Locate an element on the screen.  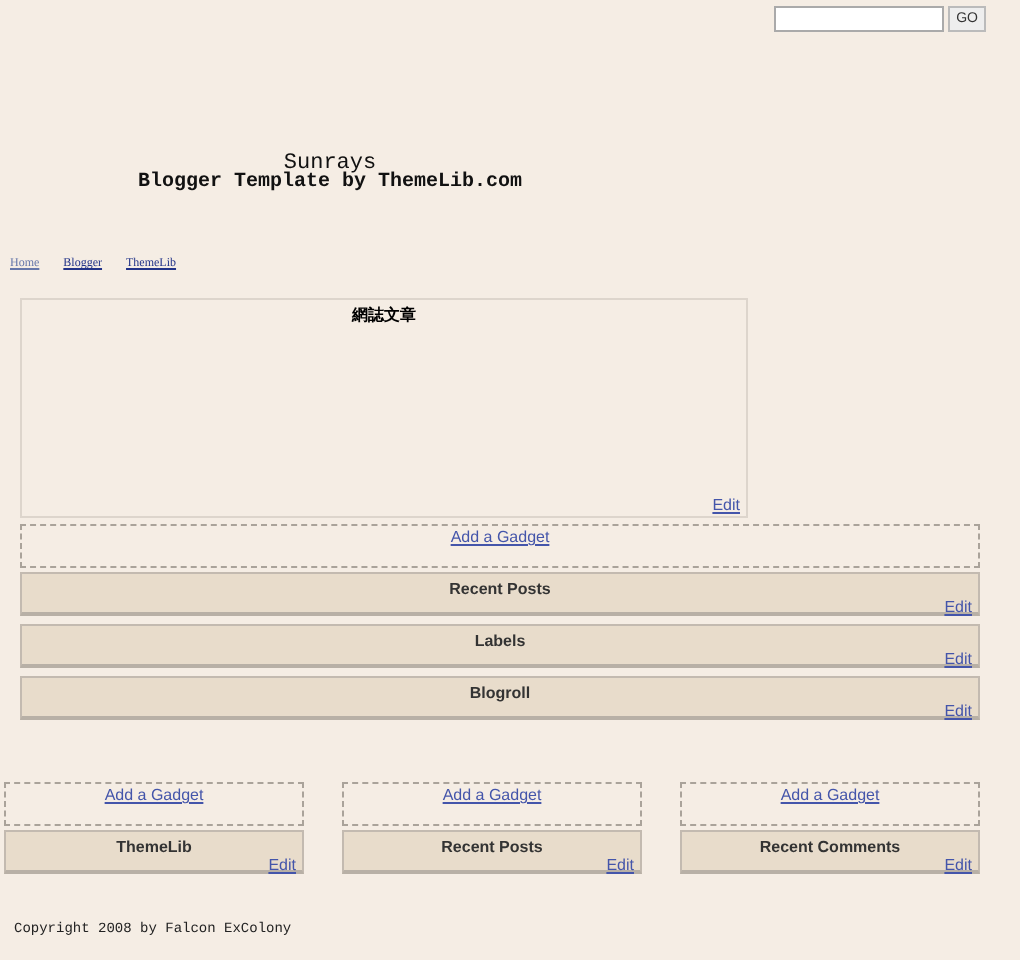
widget-title: Recent Comments is located at coordinates (830, 846).